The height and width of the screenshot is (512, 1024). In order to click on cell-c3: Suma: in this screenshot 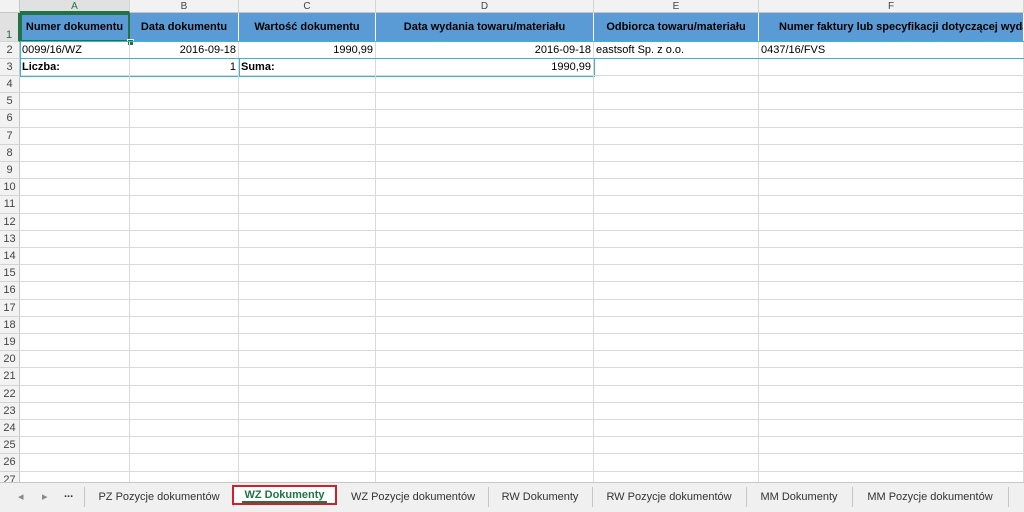, I will do `click(307, 67)`.